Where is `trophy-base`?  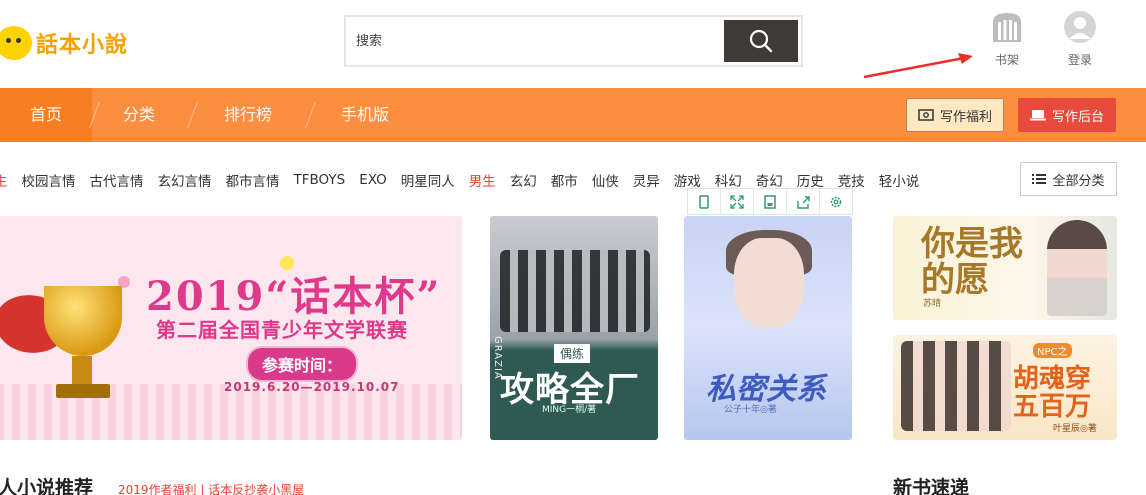
trophy-base is located at coordinates (83, 391).